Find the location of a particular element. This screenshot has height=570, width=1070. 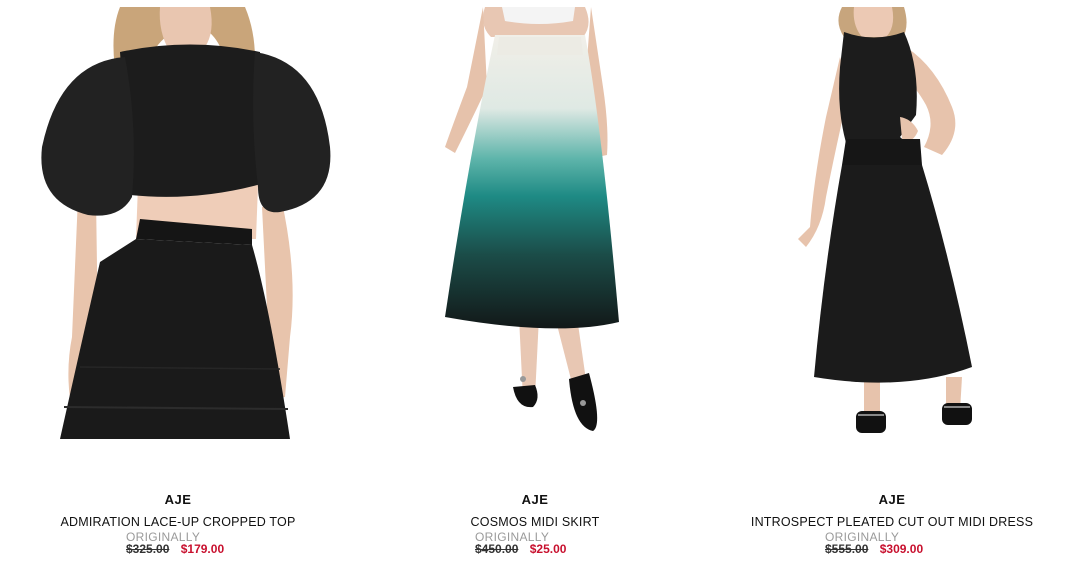

price-block: $325.00 $179.00 is located at coordinates (175, 549).